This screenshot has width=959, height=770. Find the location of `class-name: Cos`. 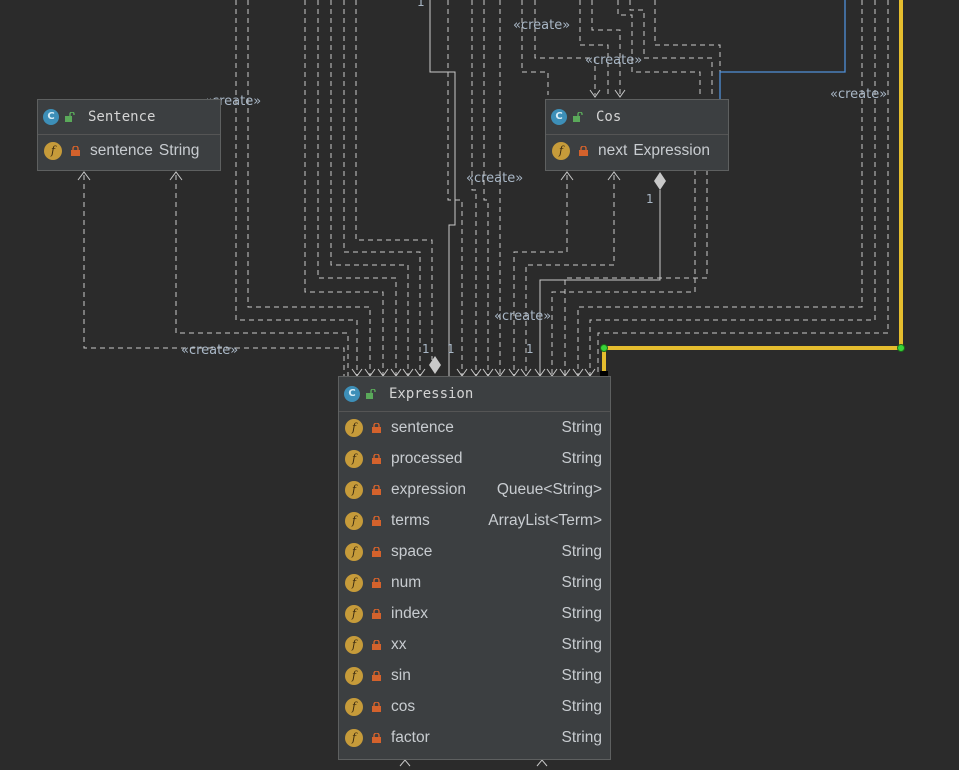

class-name: Cos is located at coordinates (609, 117).